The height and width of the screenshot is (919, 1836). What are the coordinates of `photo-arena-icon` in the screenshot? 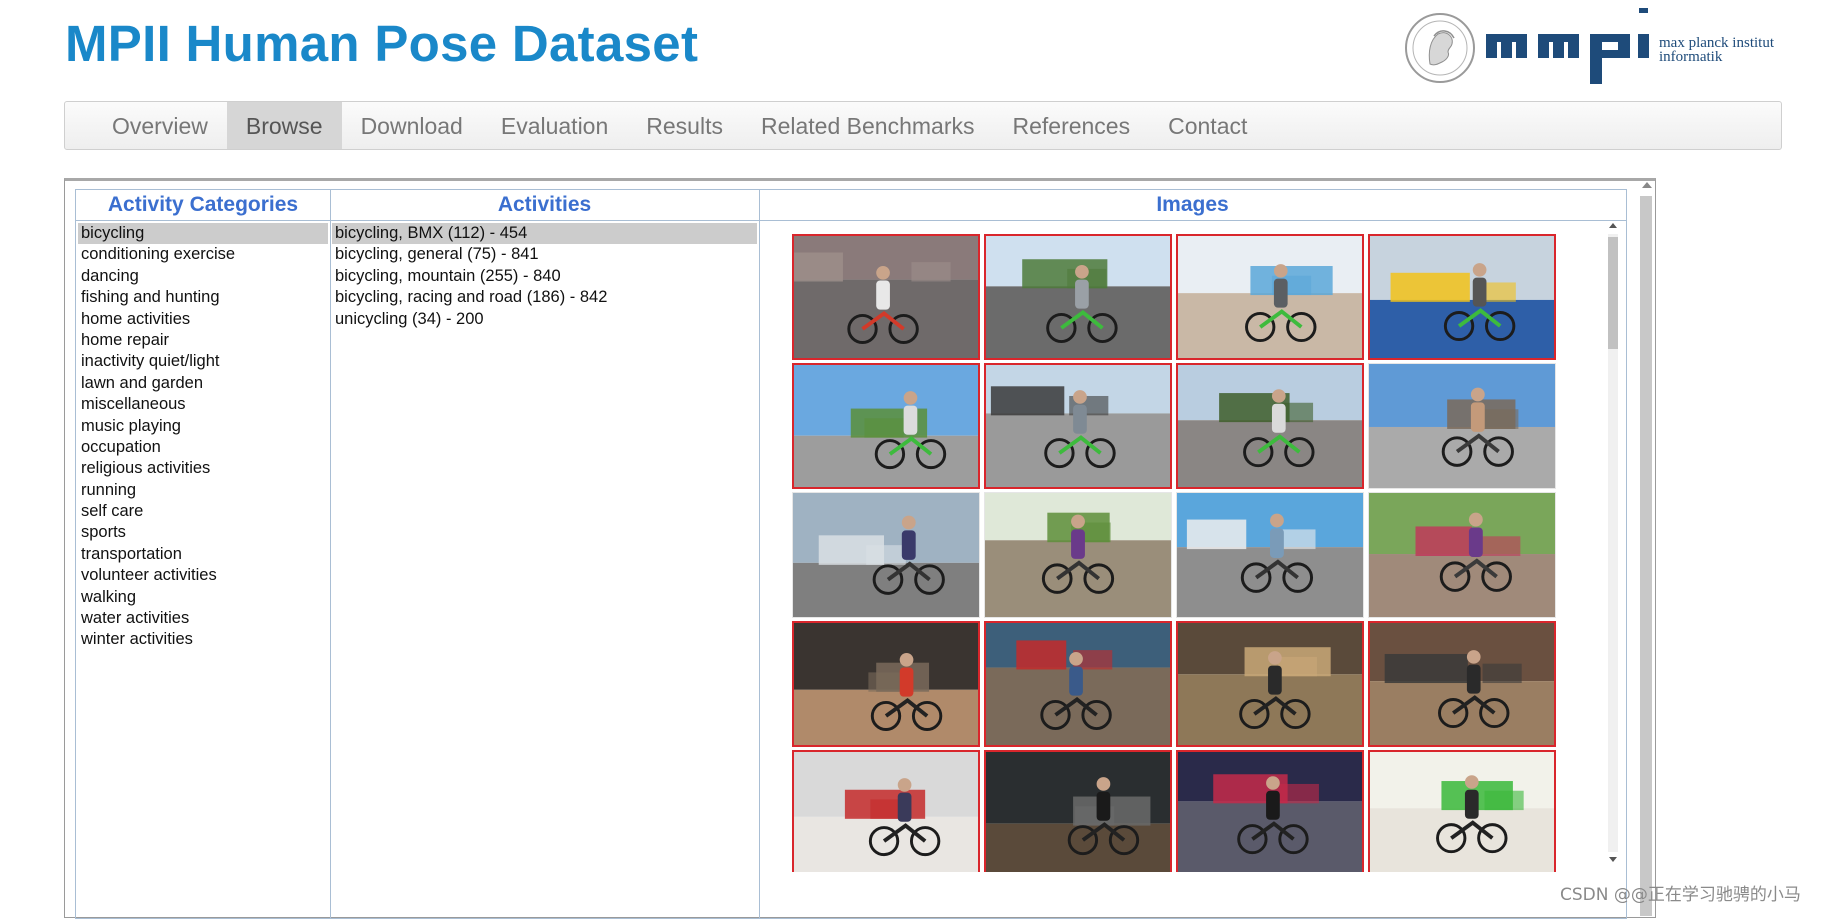 It's located at (1270, 812).